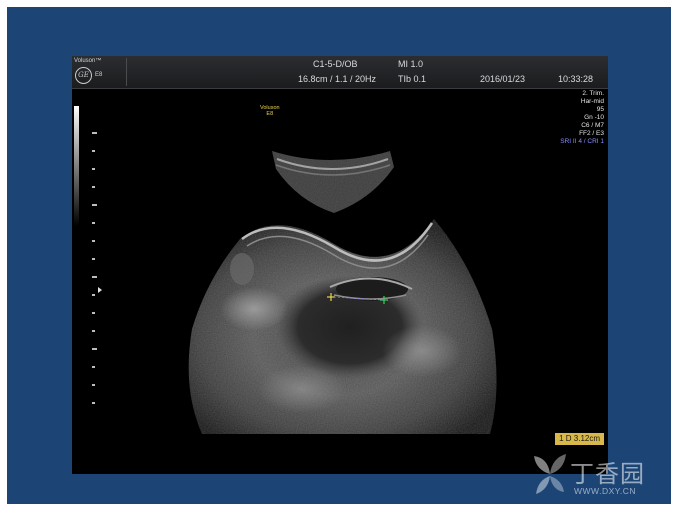 Image resolution: width=678 pixels, height=511 pixels. I want to click on header-divider, so click(126, 72).